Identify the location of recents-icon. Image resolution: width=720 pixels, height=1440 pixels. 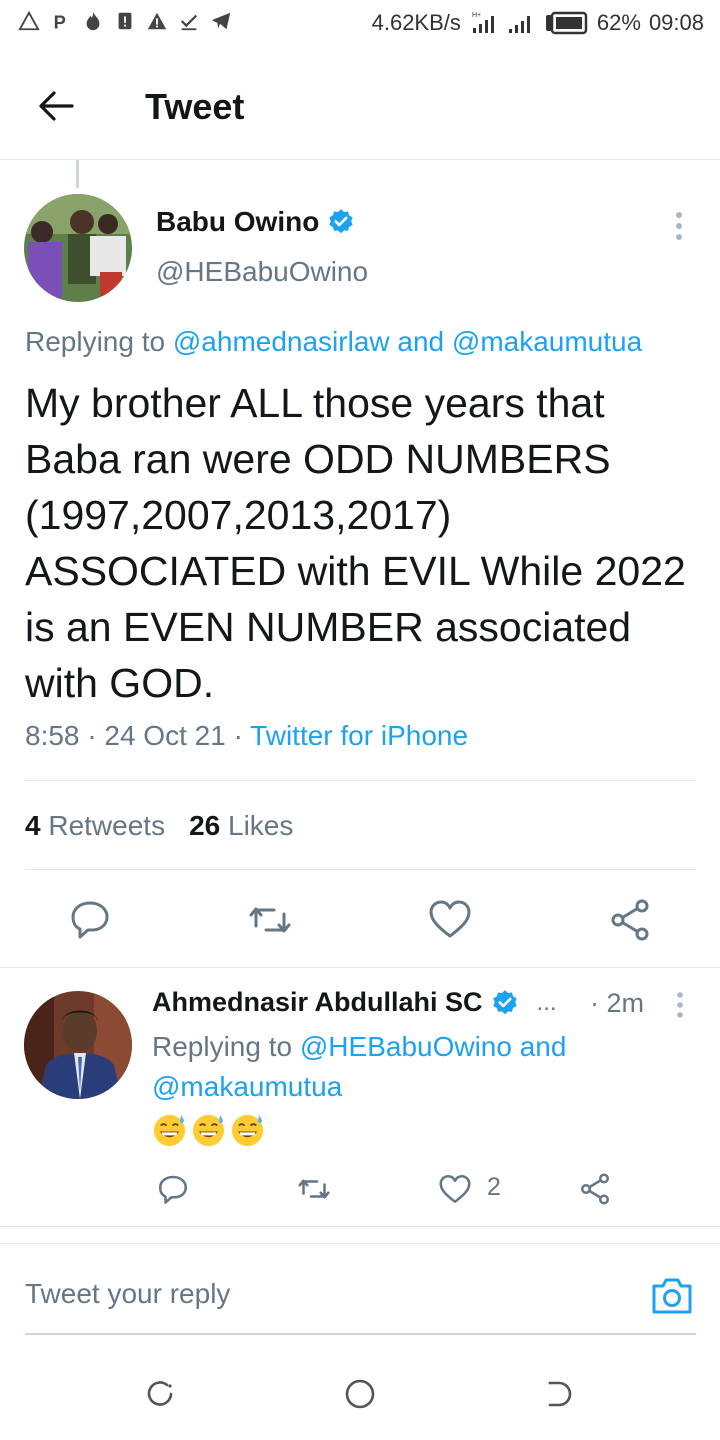
(160, 1393).